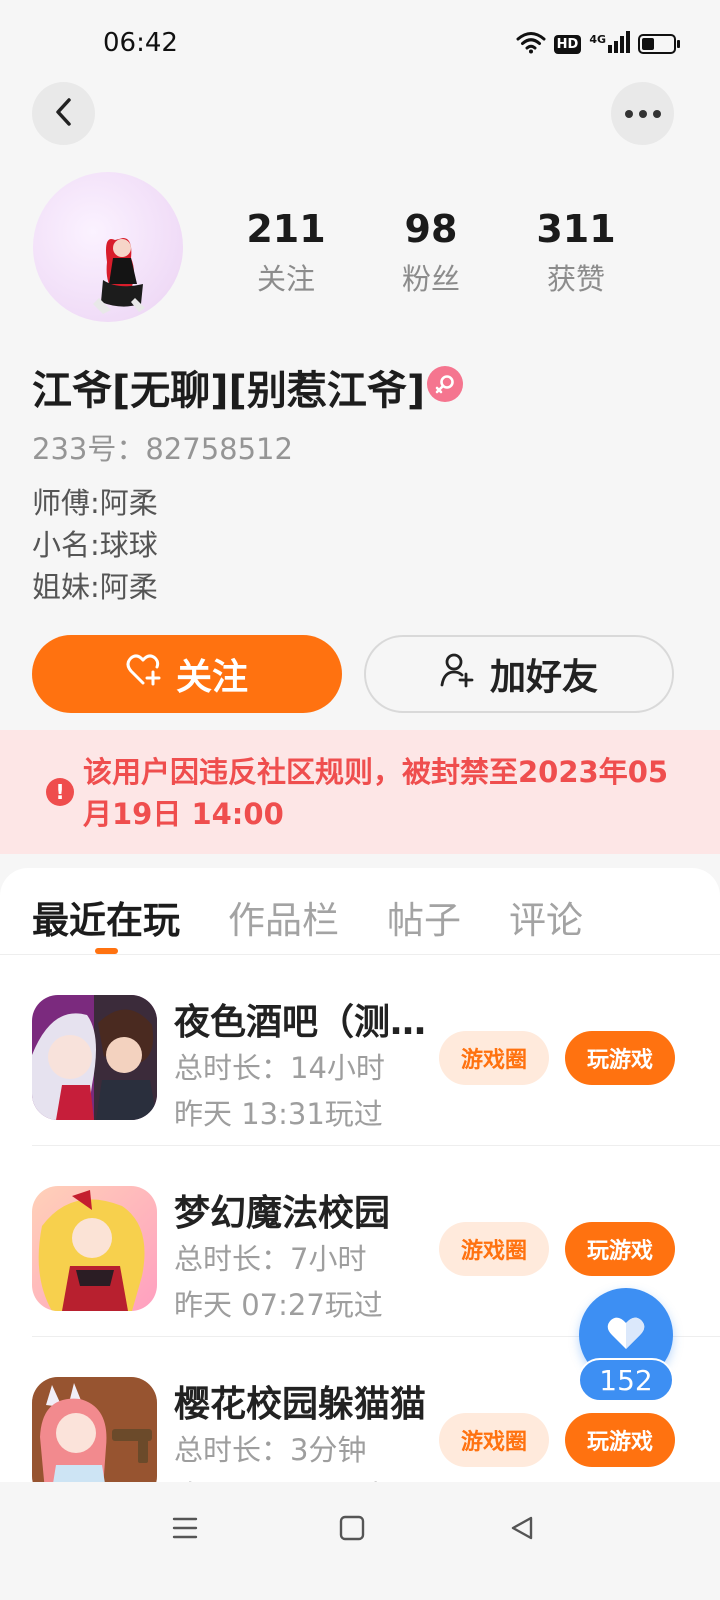  Describe the element at coordinates (140, 43) in the screenshot. I see `status-time: 06:42` at that location.